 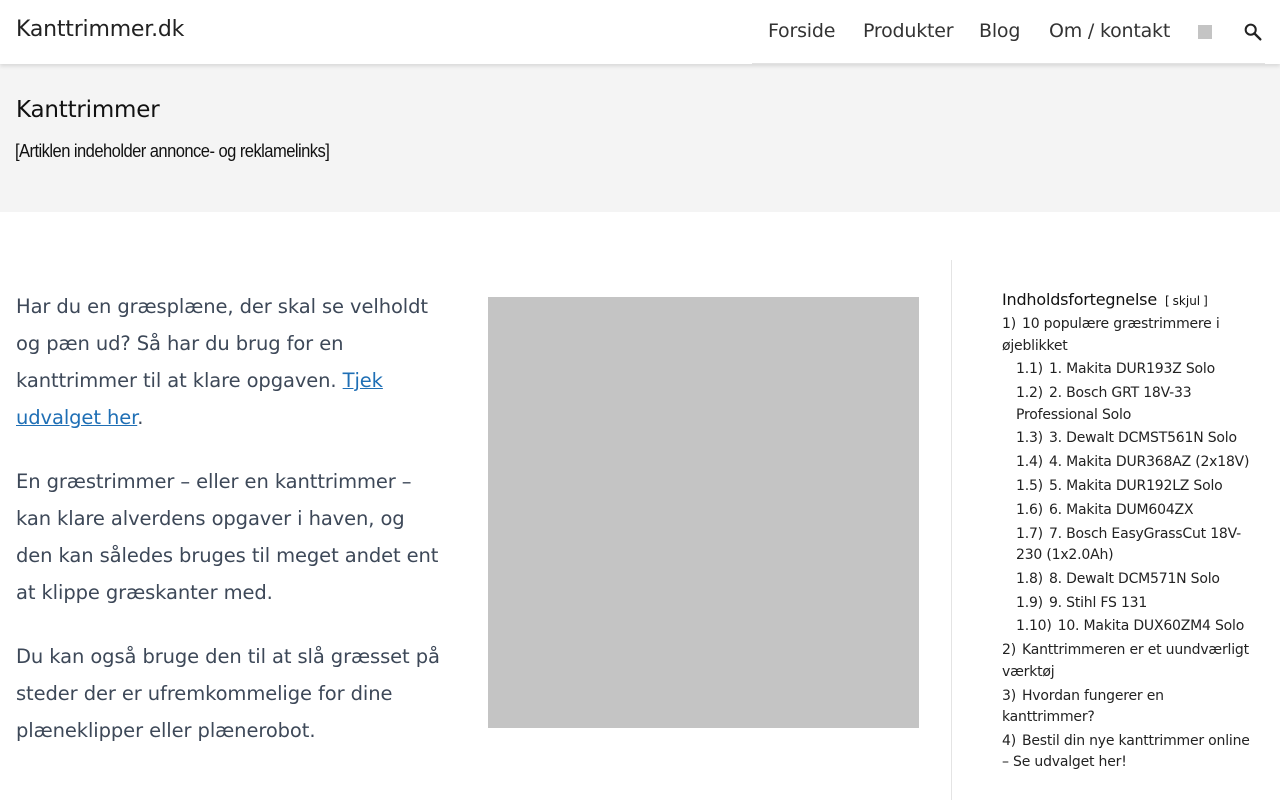 I want to click on toc-item: 3) Hvordan fungerer en kanttrimmer?, so click(x=1127, y=707).